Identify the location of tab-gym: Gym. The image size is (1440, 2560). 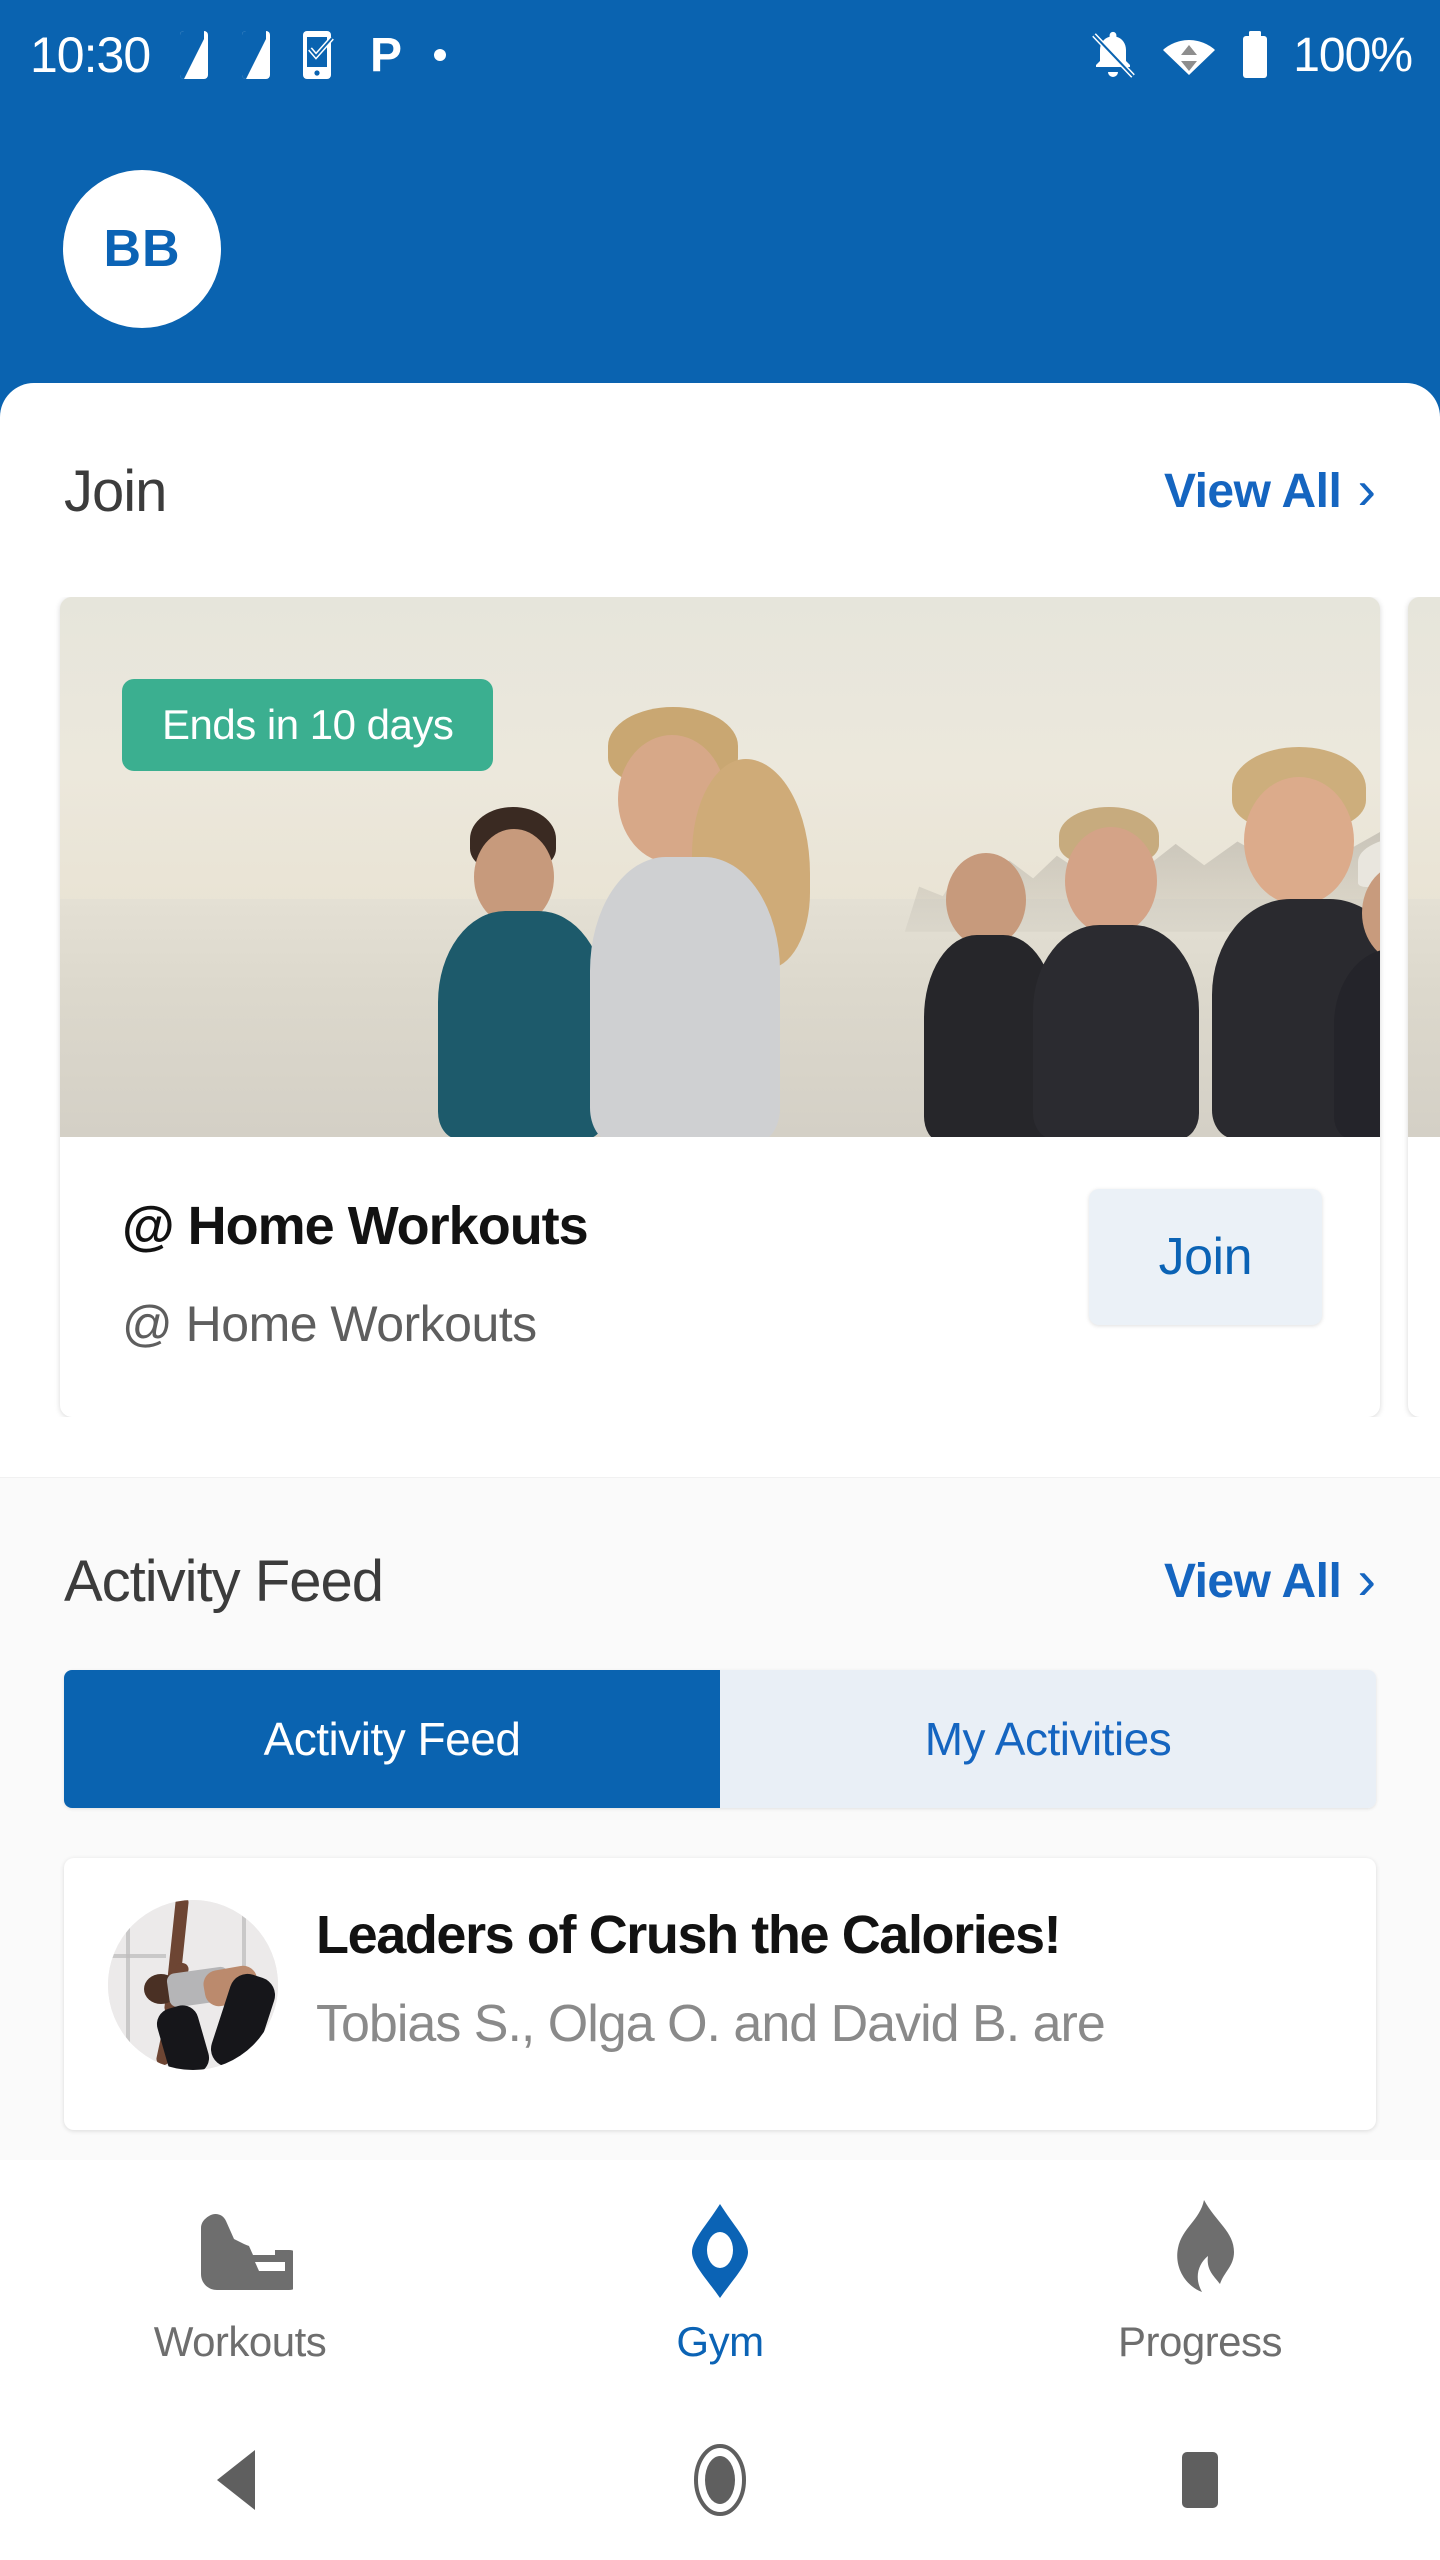
(720, 2280).